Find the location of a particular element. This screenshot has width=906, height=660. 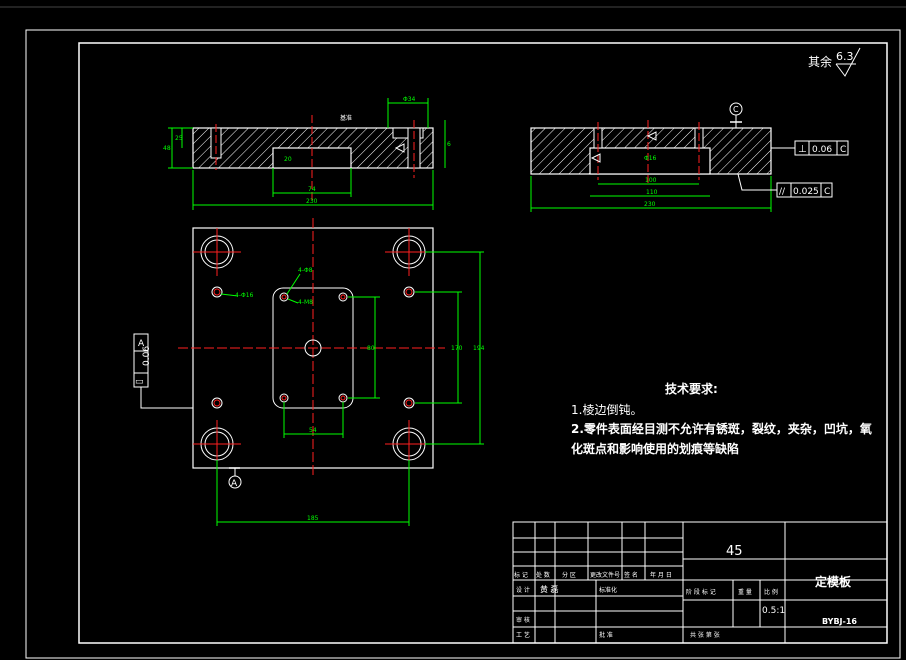

scale: 0.5:1 is located at coordinates (773, 611).